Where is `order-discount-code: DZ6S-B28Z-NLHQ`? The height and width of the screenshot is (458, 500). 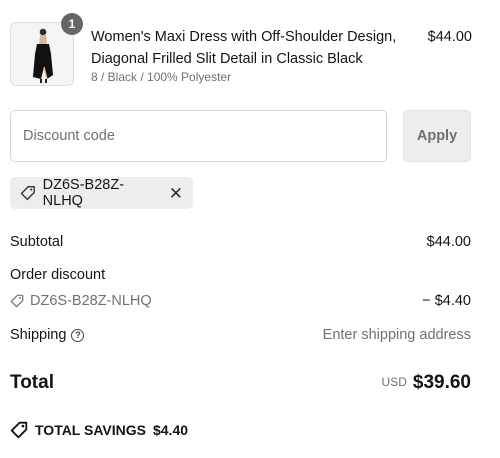 order-discount-code: DZ6S-B28Z-NLHQ is located at coordinates (91, 301).